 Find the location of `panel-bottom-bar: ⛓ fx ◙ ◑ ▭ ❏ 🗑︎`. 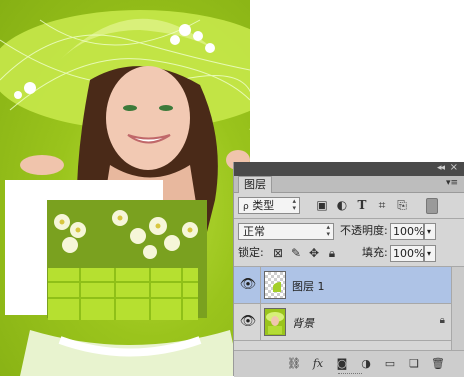

panel-bottom-bar: ⛓ fx ◙ ◑ ▭ ❏ 🗑︎ is located at coordinates (349, 363).